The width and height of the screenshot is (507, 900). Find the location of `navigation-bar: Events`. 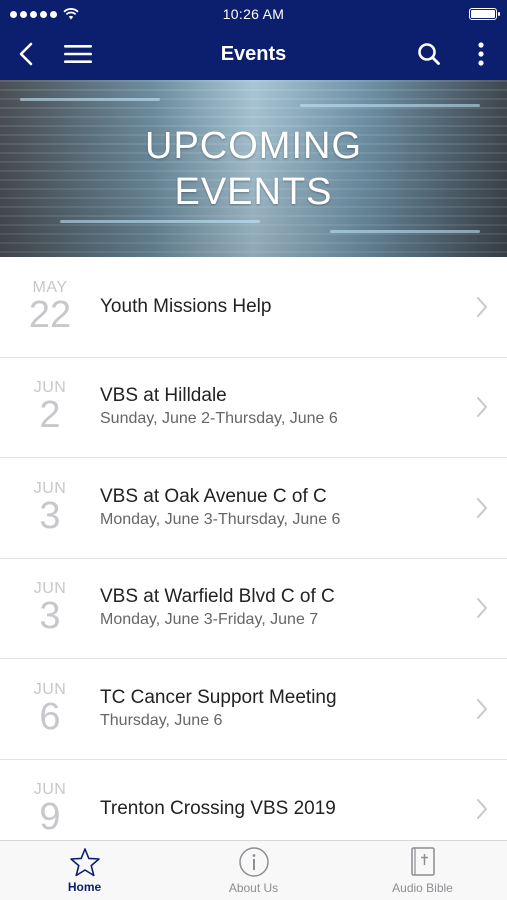

navigation-bar: Events is located at coordinates (253, 54).